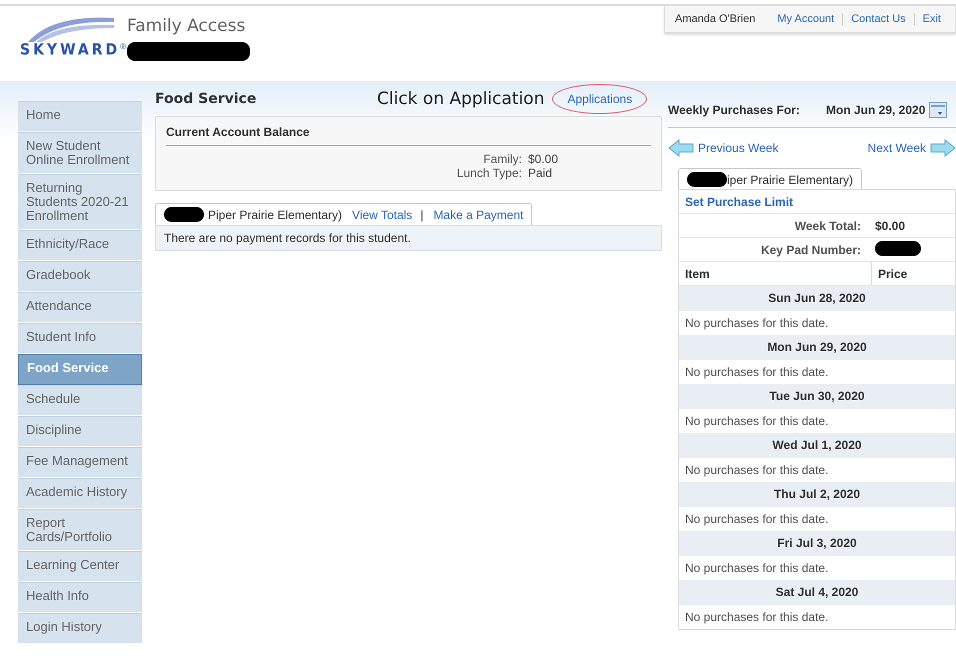 Image resolution: width=956 pixels, height=659 pixels. What do you see at coordinates (382, 215) in the screenshot?
I see `view-totals-link: View Totals` at bounding box center [382, 215].